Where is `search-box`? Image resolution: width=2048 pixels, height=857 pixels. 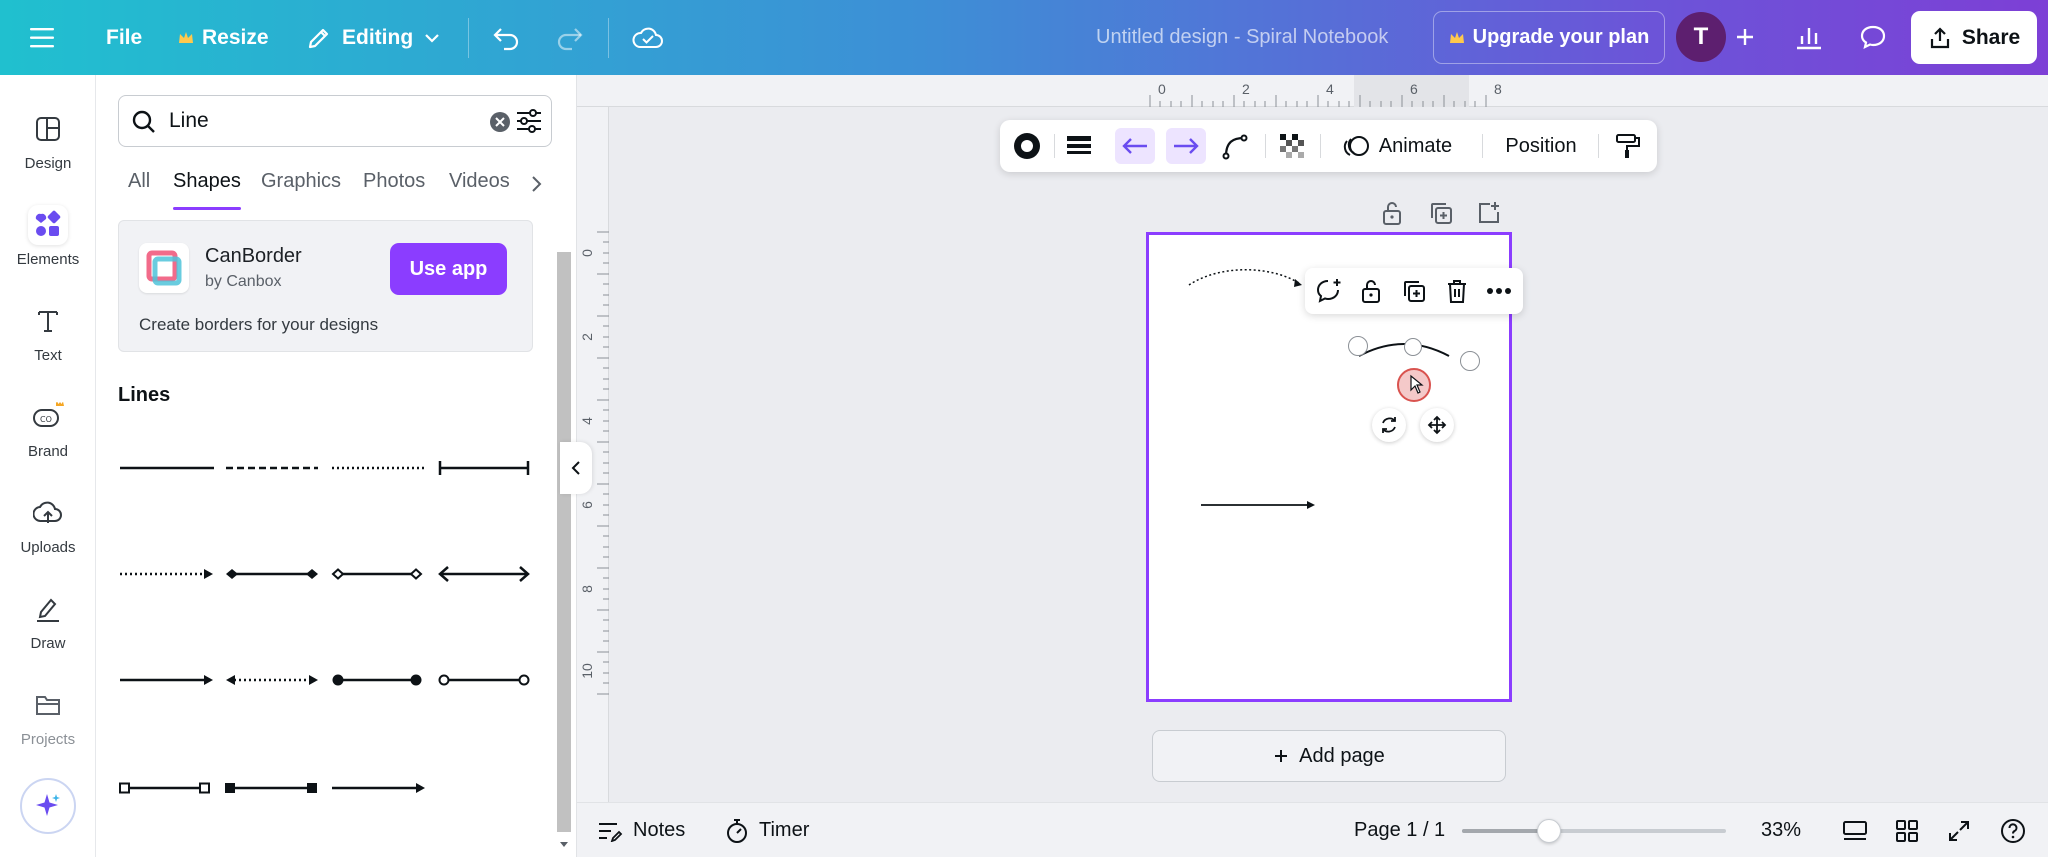
search-box is located at coordinates (335, 121).